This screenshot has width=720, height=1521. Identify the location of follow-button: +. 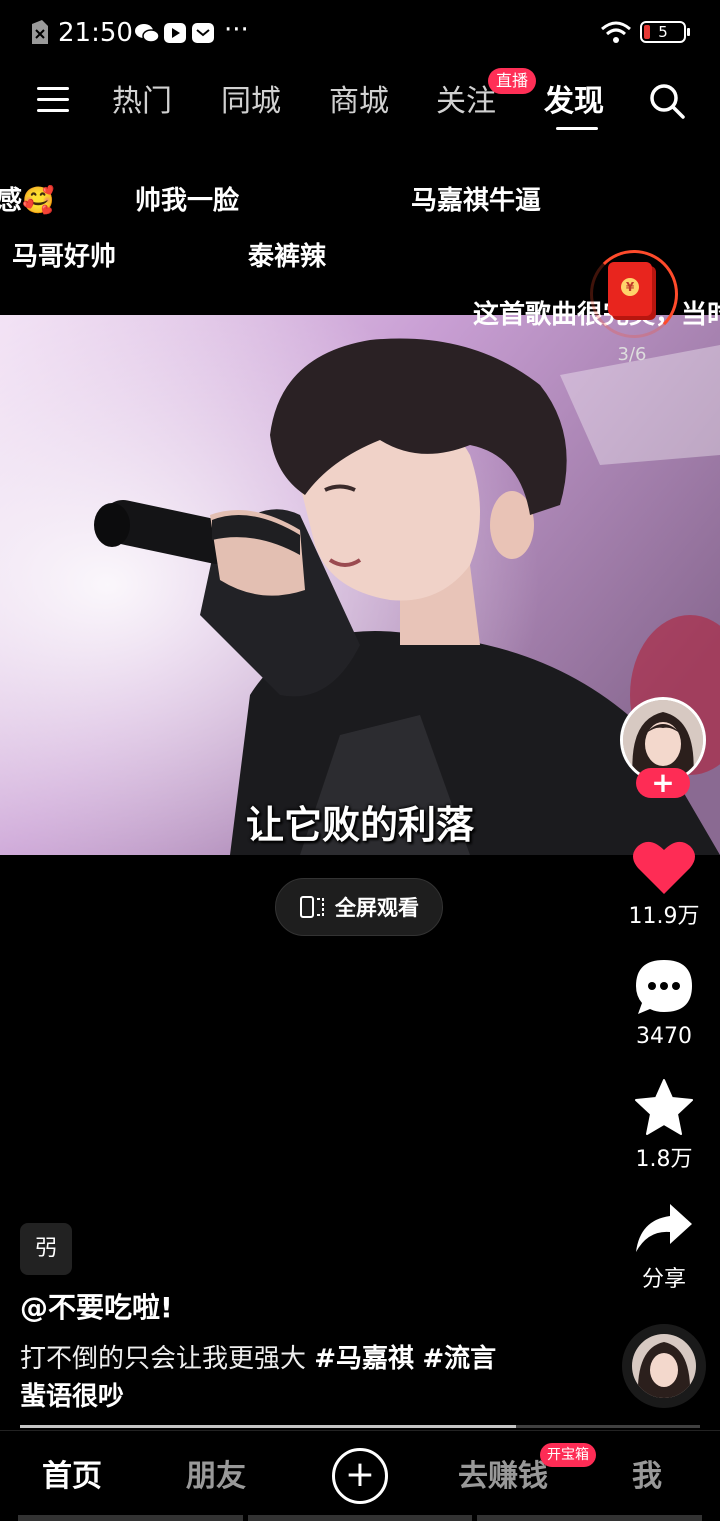
(663, 783).